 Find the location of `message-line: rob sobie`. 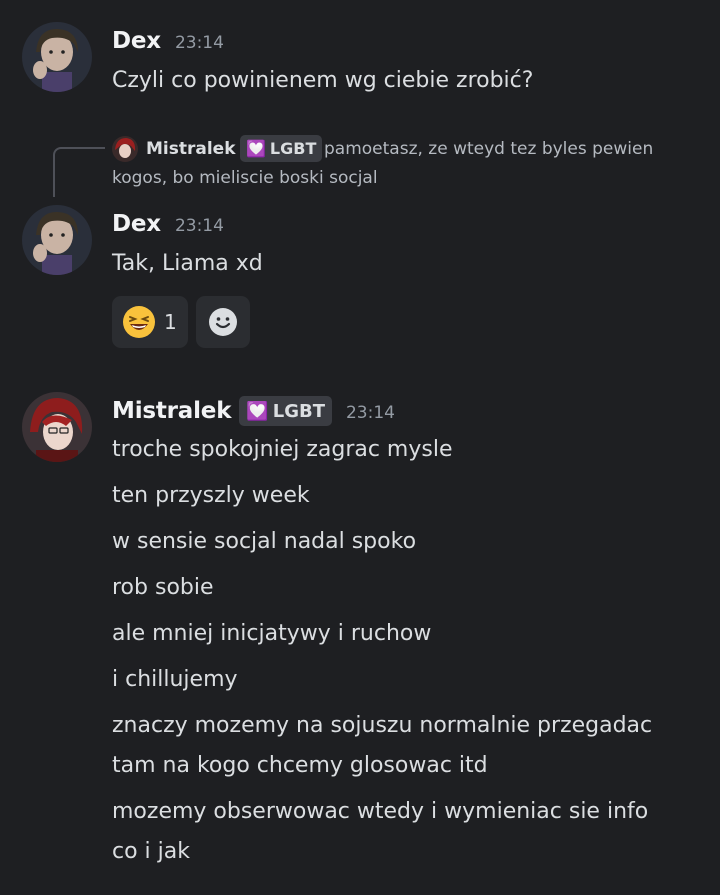

message-line: rob sobie is located at coordinates (163, 587).